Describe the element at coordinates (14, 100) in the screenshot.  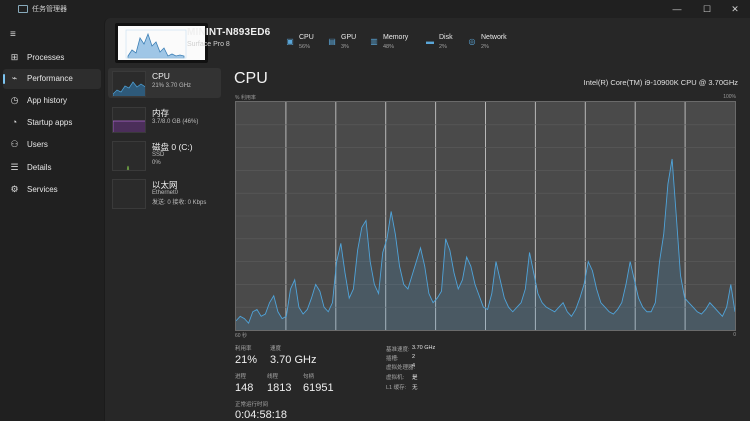
I see `history-icon: ◷` at that location.